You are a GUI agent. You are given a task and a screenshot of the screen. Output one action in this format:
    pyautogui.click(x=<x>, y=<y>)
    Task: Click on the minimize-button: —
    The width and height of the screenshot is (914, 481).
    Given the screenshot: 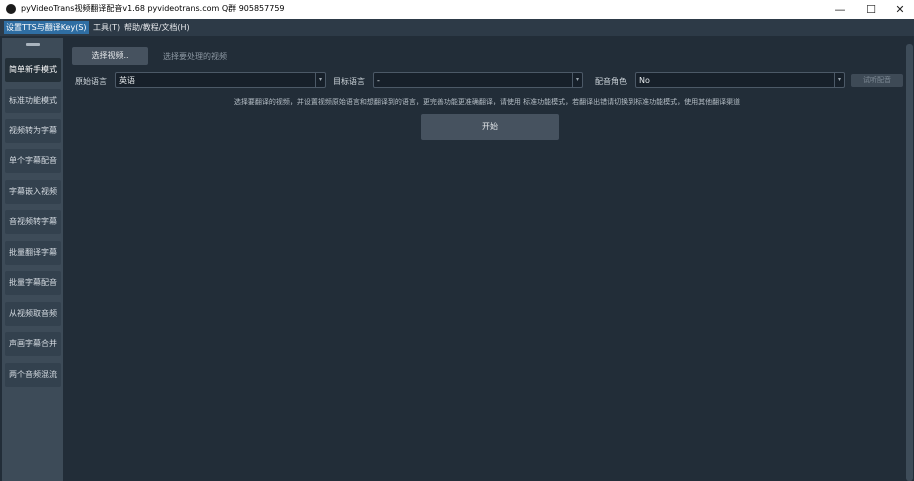 What is the action you would take?
    pyautogui.click(x=840, y=9)
    